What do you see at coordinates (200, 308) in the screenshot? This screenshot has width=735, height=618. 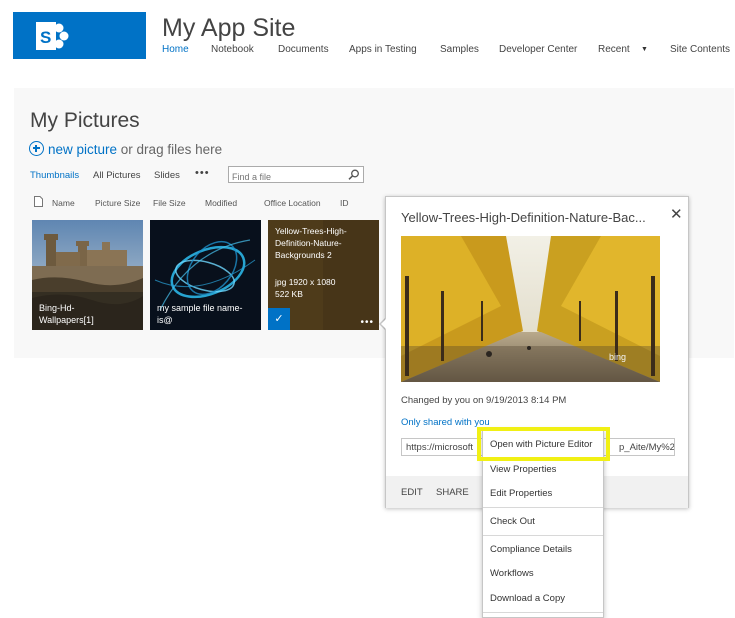 I see `caption-line: my sample file name-` at bounding box center [200, 308].